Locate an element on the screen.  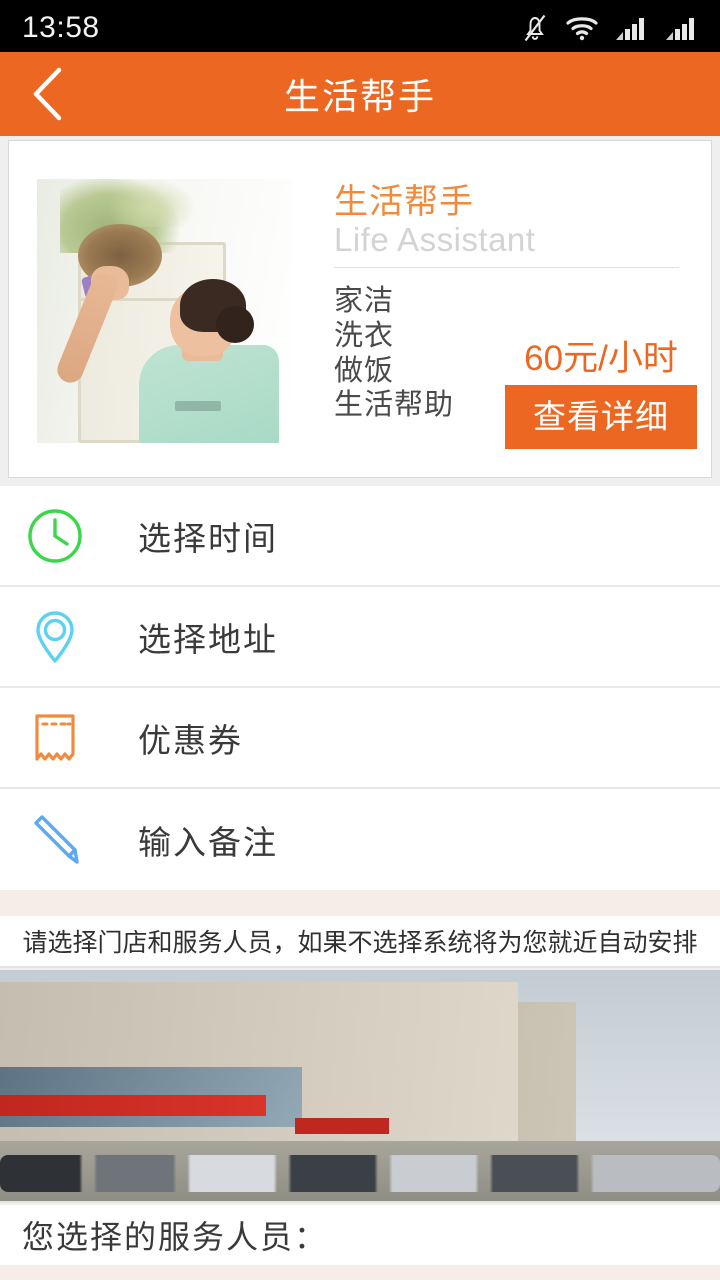
brand-divider is located at coordinates (506, 268).